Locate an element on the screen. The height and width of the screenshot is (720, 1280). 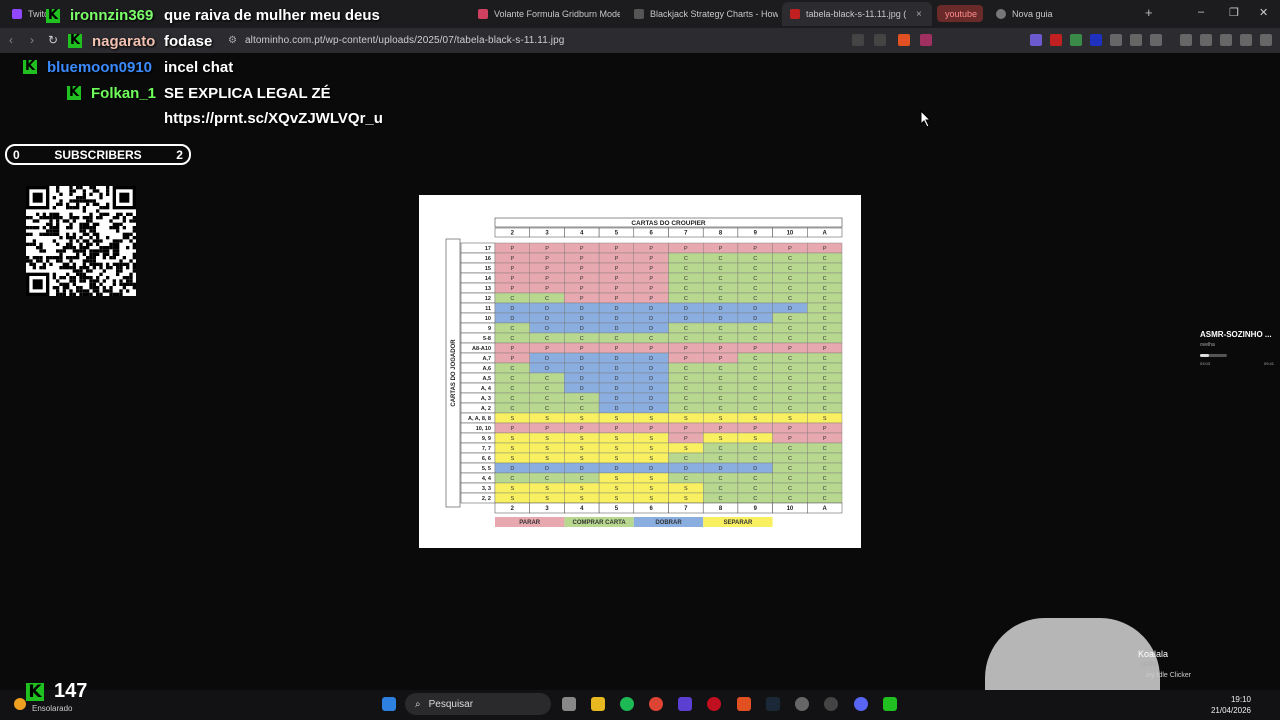
forward-icon: › is located at coordinates (32, 40).